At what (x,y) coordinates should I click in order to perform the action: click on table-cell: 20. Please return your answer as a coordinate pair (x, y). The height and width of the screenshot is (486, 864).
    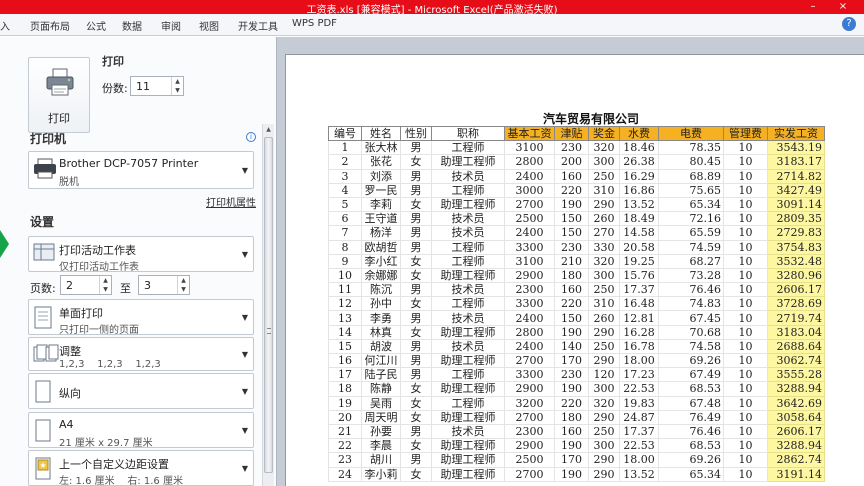
    Looking at the image, I should click on (345, 417).